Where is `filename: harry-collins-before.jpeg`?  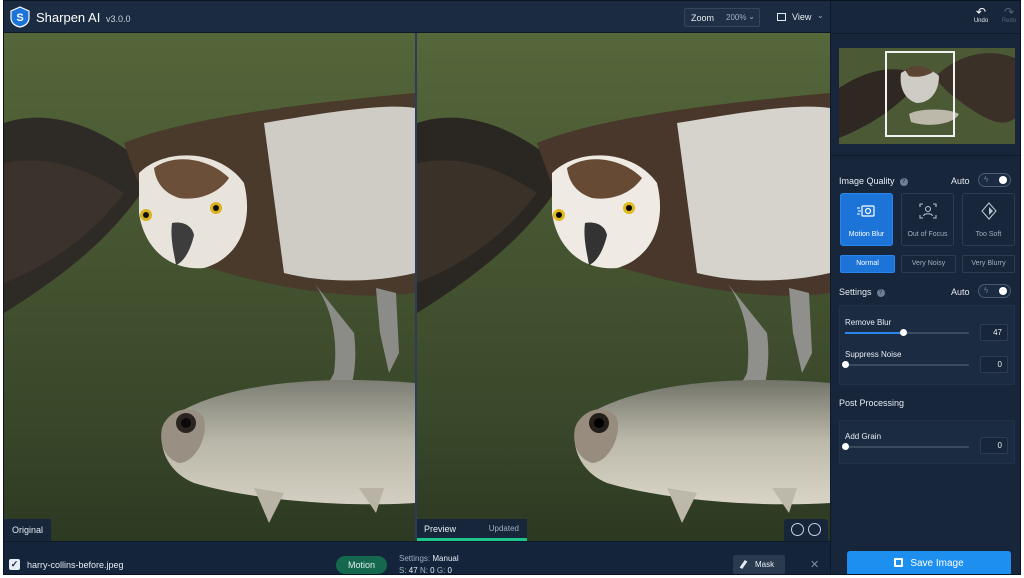
filename: harry-collins-before.jpeg is located at coordinates (75, 565).